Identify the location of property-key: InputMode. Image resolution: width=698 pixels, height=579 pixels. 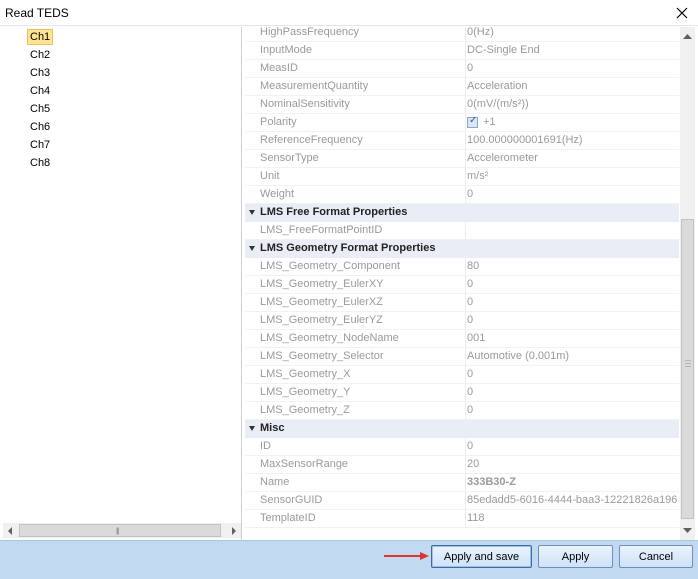
(286, 50).